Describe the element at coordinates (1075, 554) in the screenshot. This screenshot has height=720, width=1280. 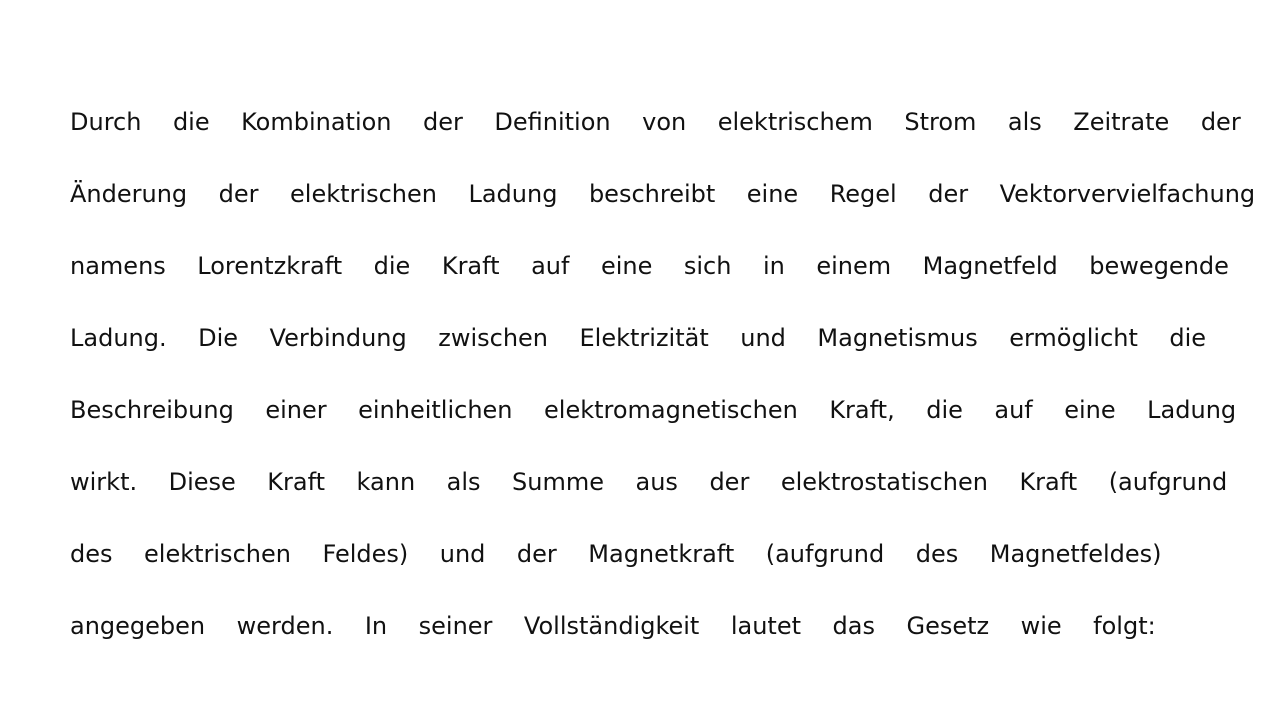
I see `word: Magnetfeldes)` at that location.